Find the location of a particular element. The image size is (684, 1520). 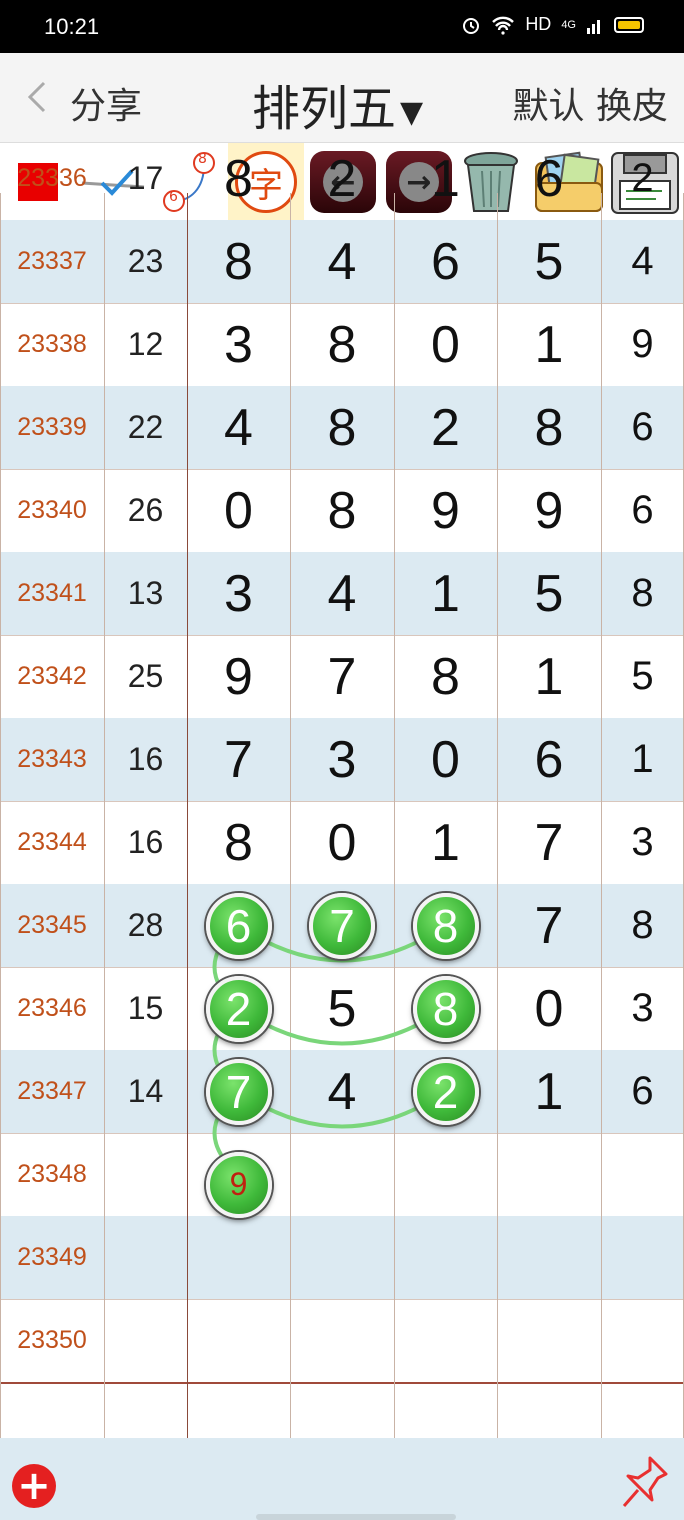

table-row: 23336 17 8 2 1 6 2 is located at coordinates (342, 178).